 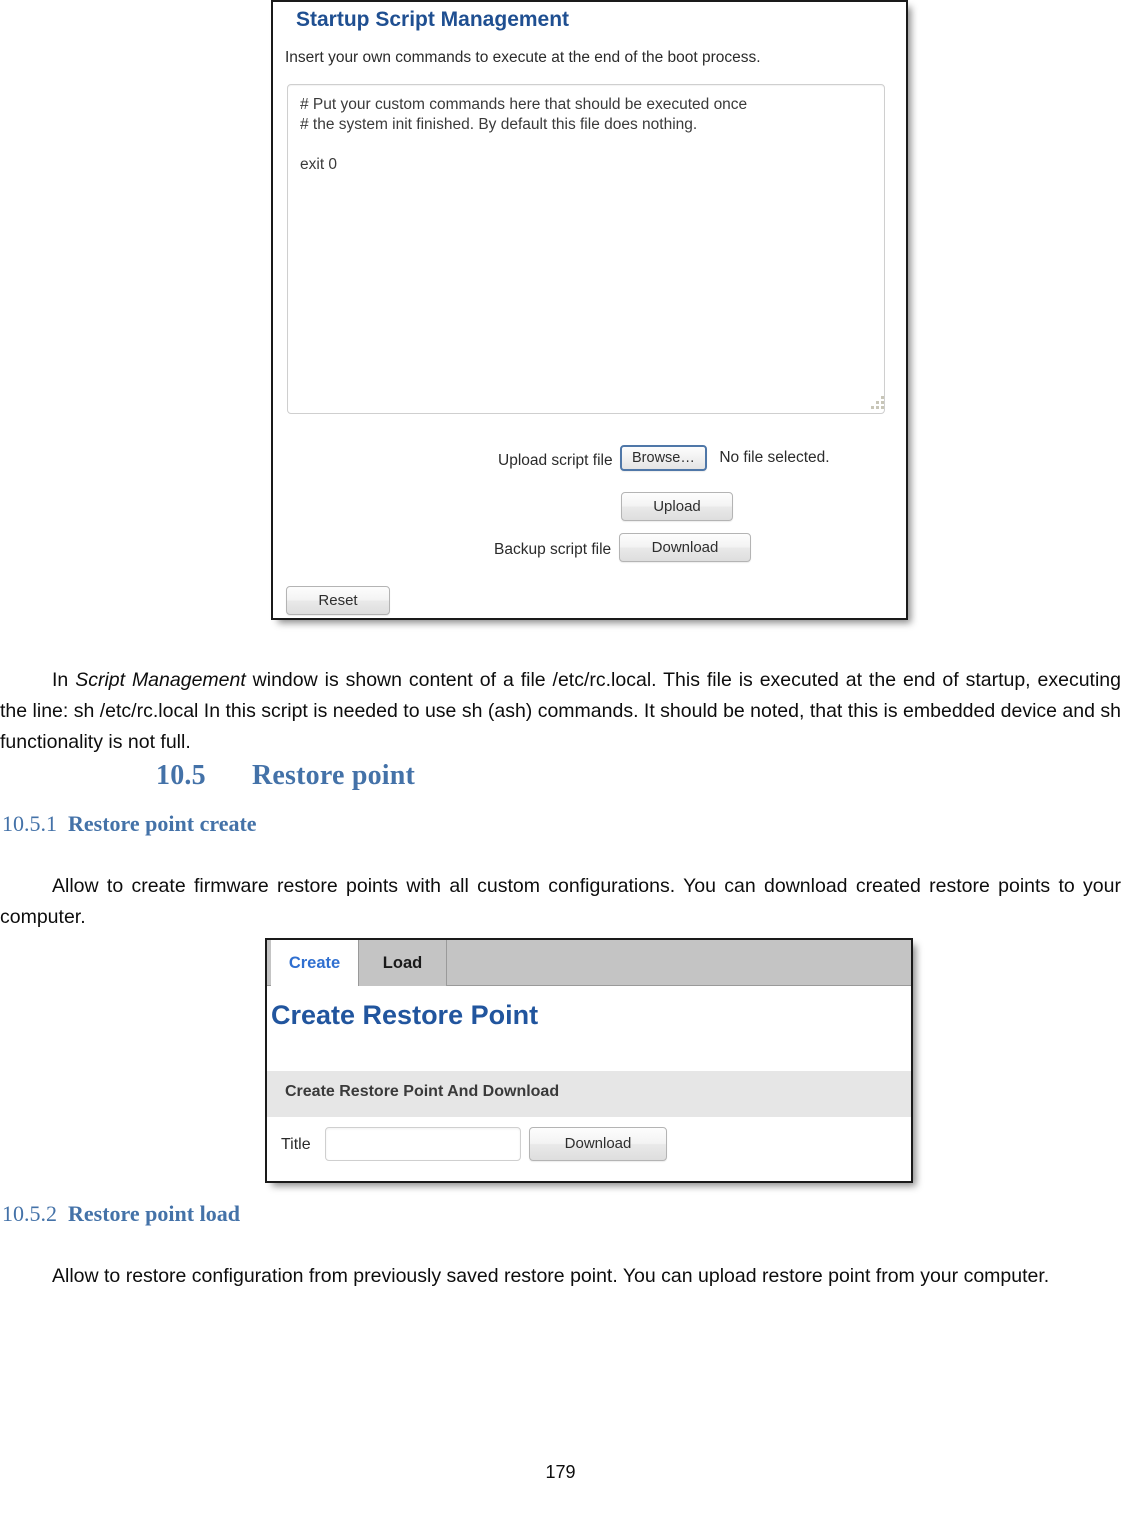 What do you see at coordinates (589, 1094) in the screenshot?
I see `create-restore-point-section-bar: Create Restore Point And Download` at bounding box center [589, 1094].